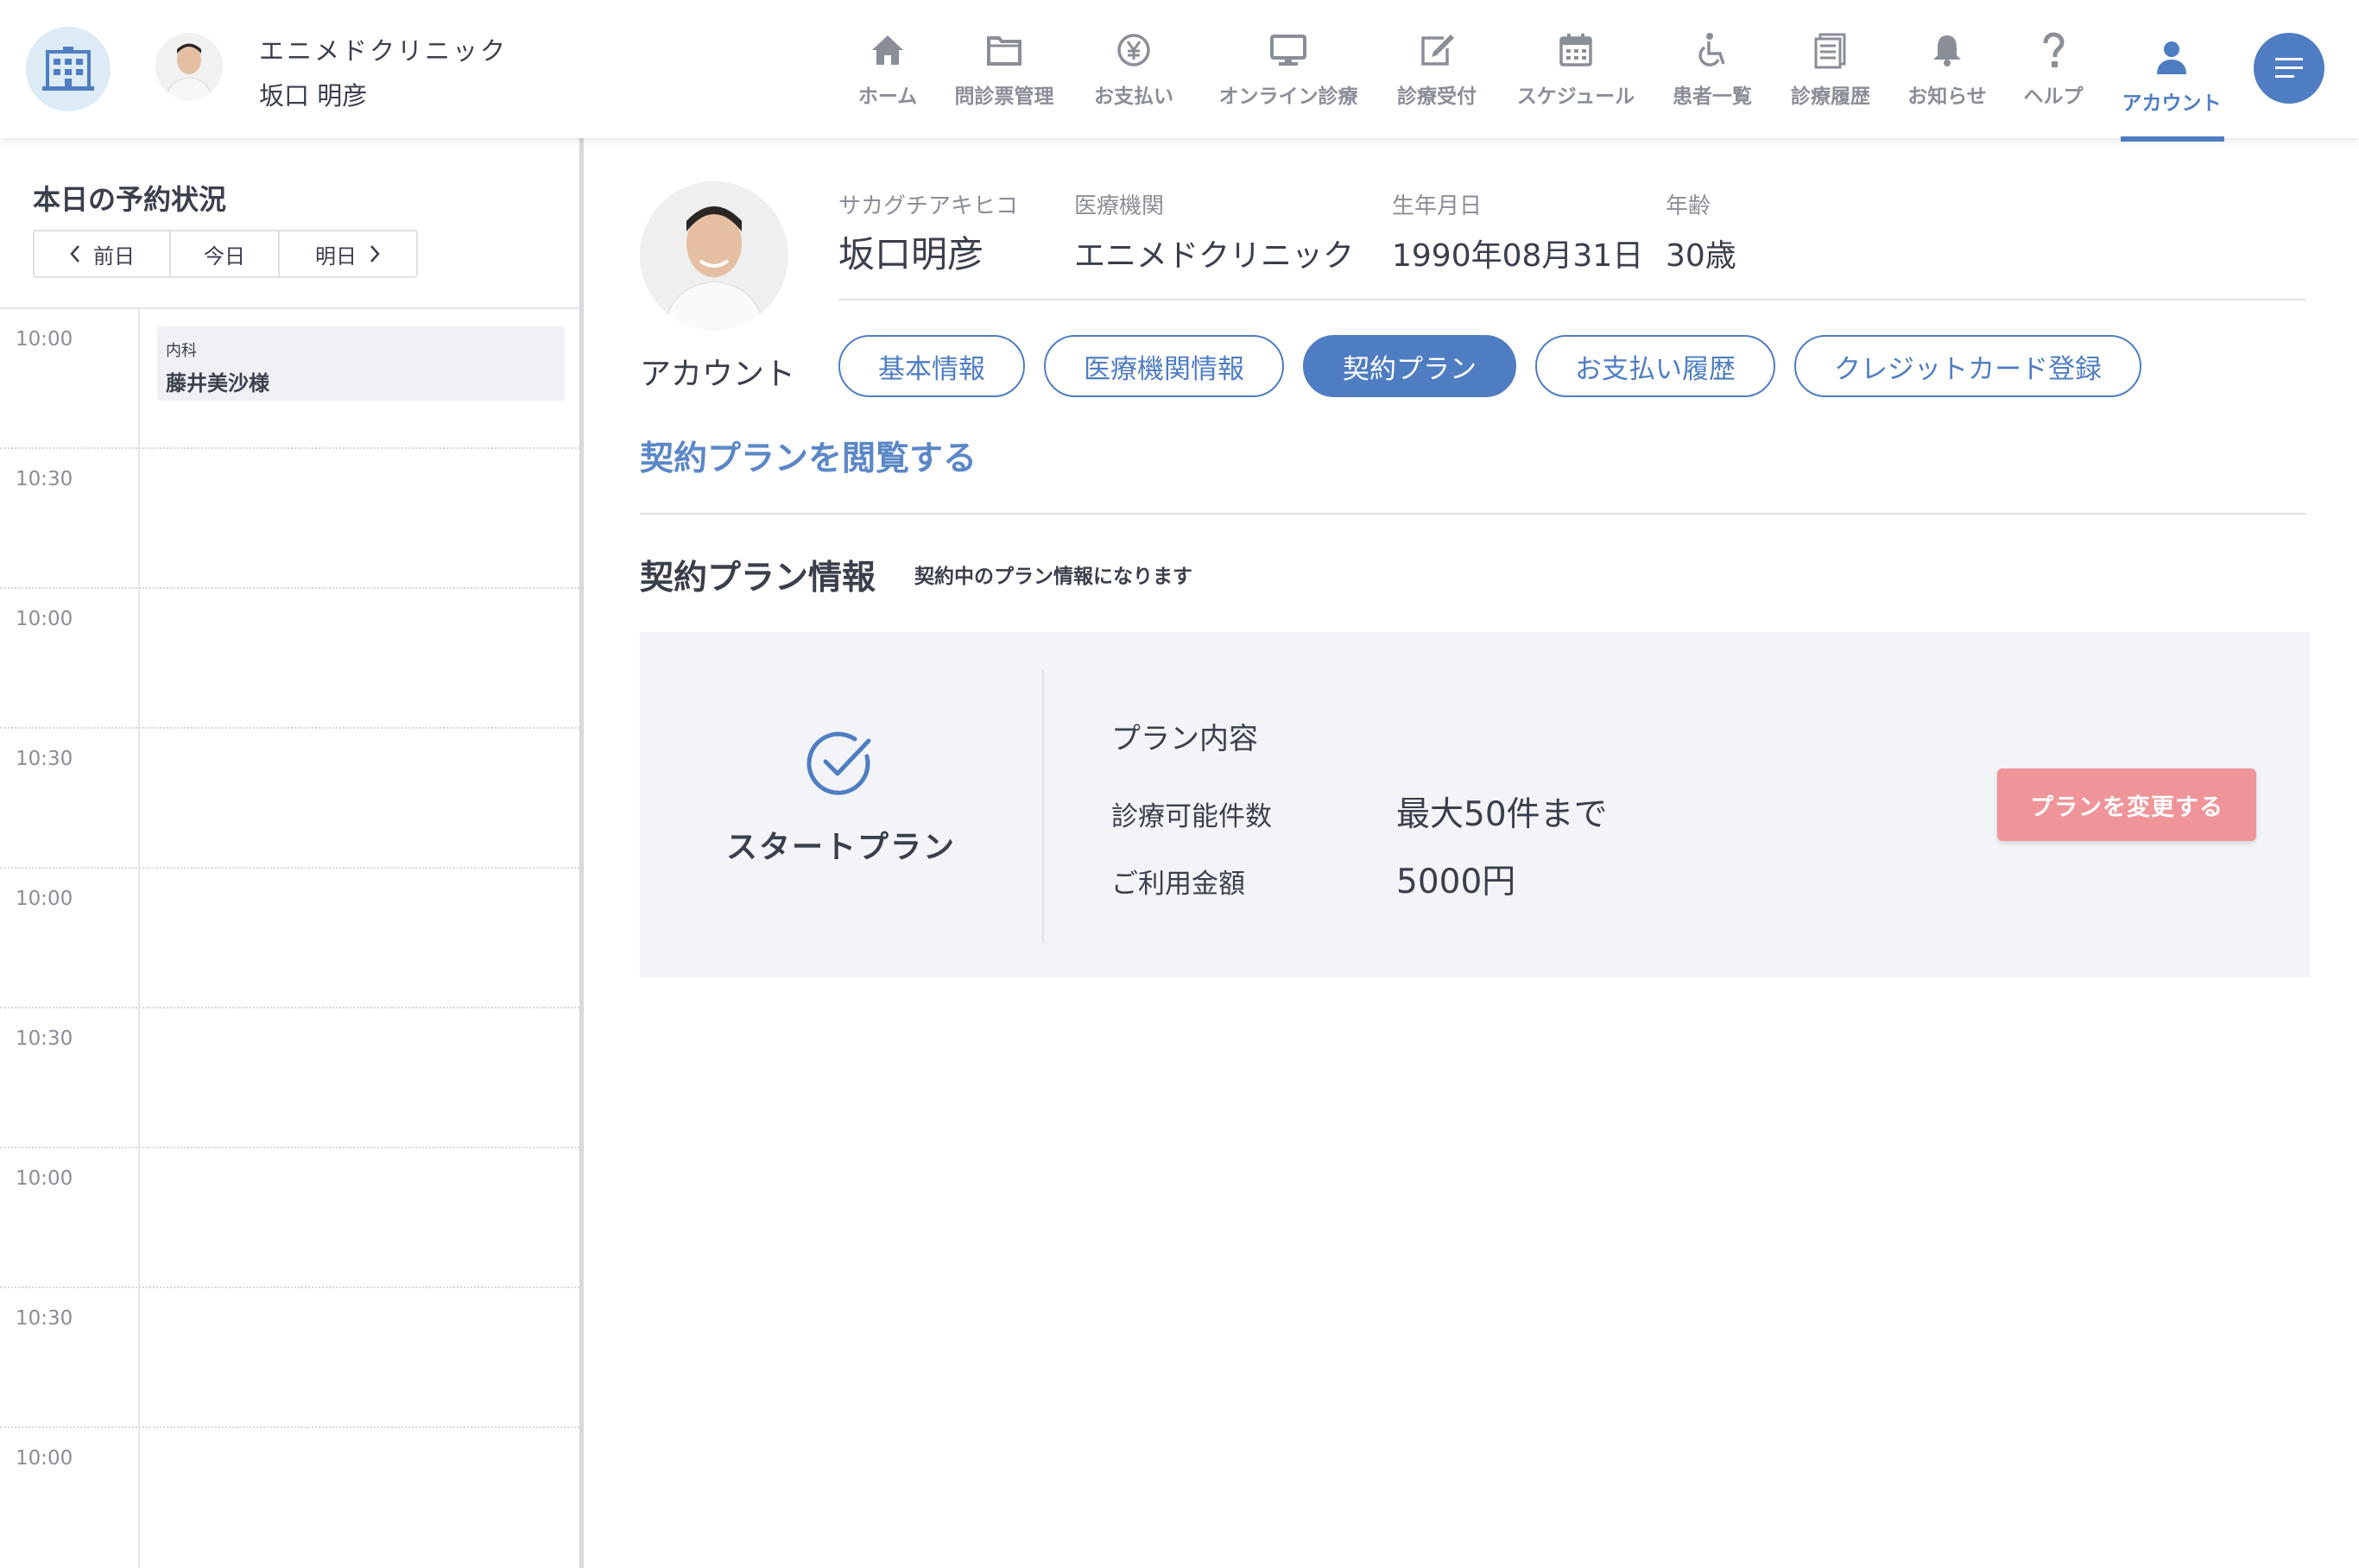 Image resolution: width=2359 pixels, height=1568 pixels. I want to click on edit-icon, so click(1437, 51).